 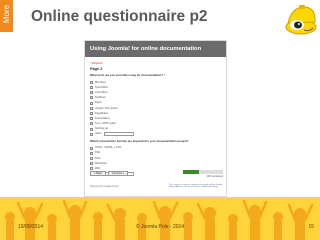 What do you see at coordinates (101, 92) in the screenshot?
I see `option-label: LibreOffice` at bounding box center [101, 92].